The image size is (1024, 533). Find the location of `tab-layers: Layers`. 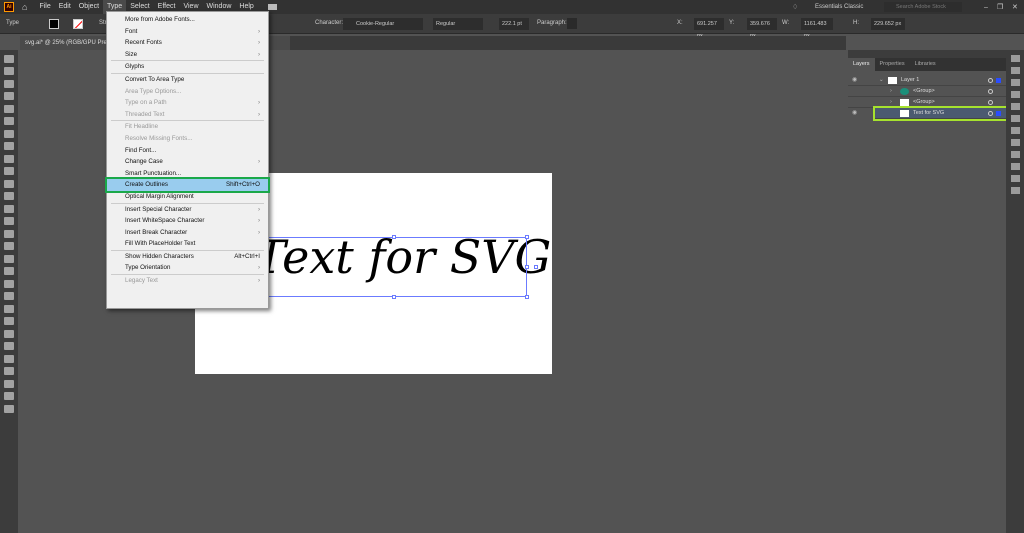

tab-layers: Layers is located at coordinates (861, 64).